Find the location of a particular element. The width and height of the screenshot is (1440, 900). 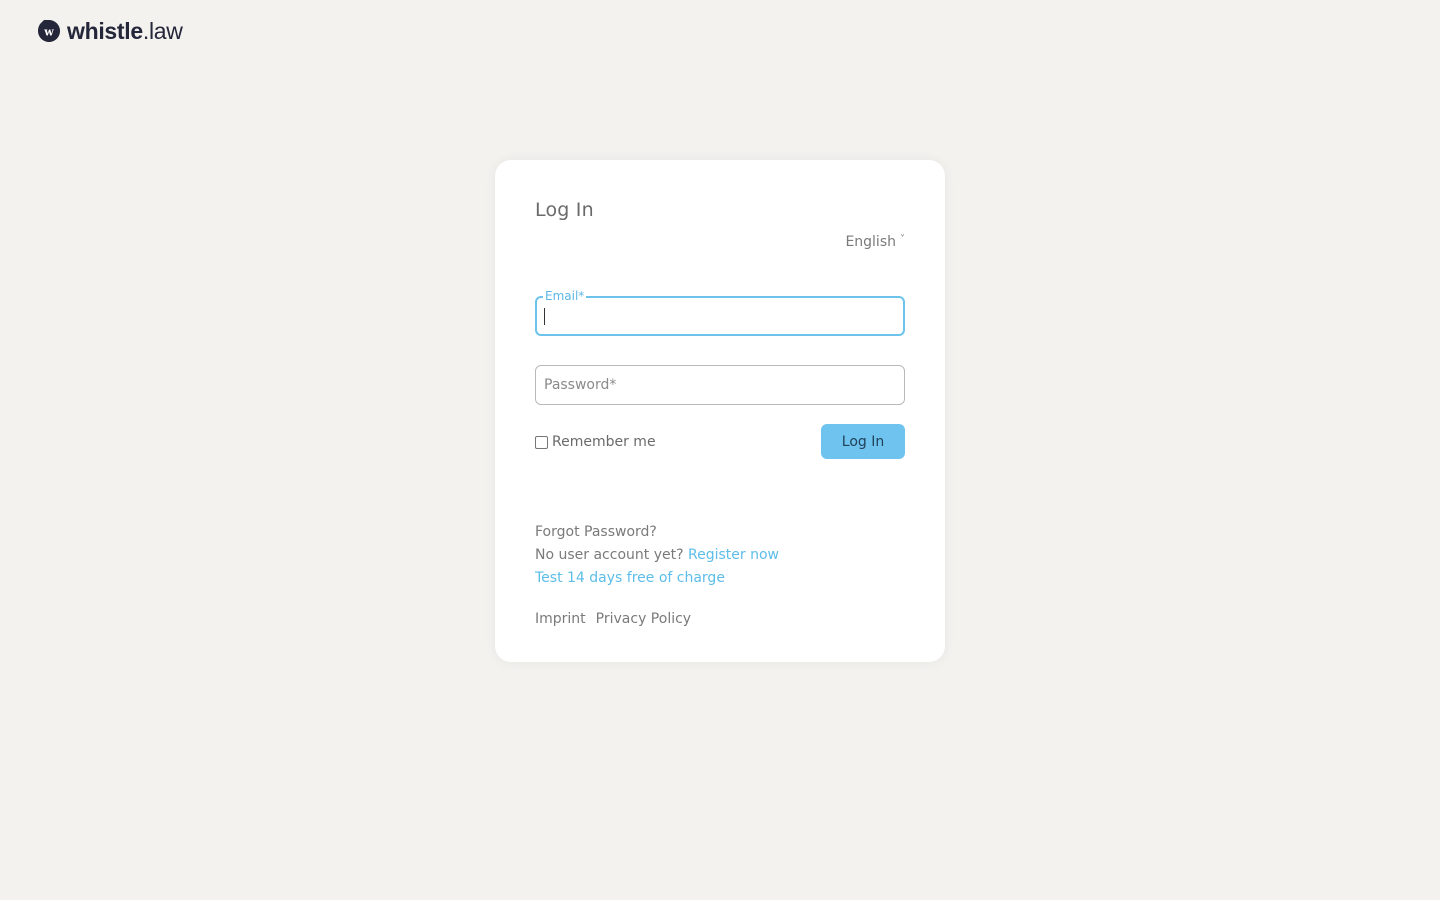

remember-me-label: Remember me is located at coordinates (604, 442).